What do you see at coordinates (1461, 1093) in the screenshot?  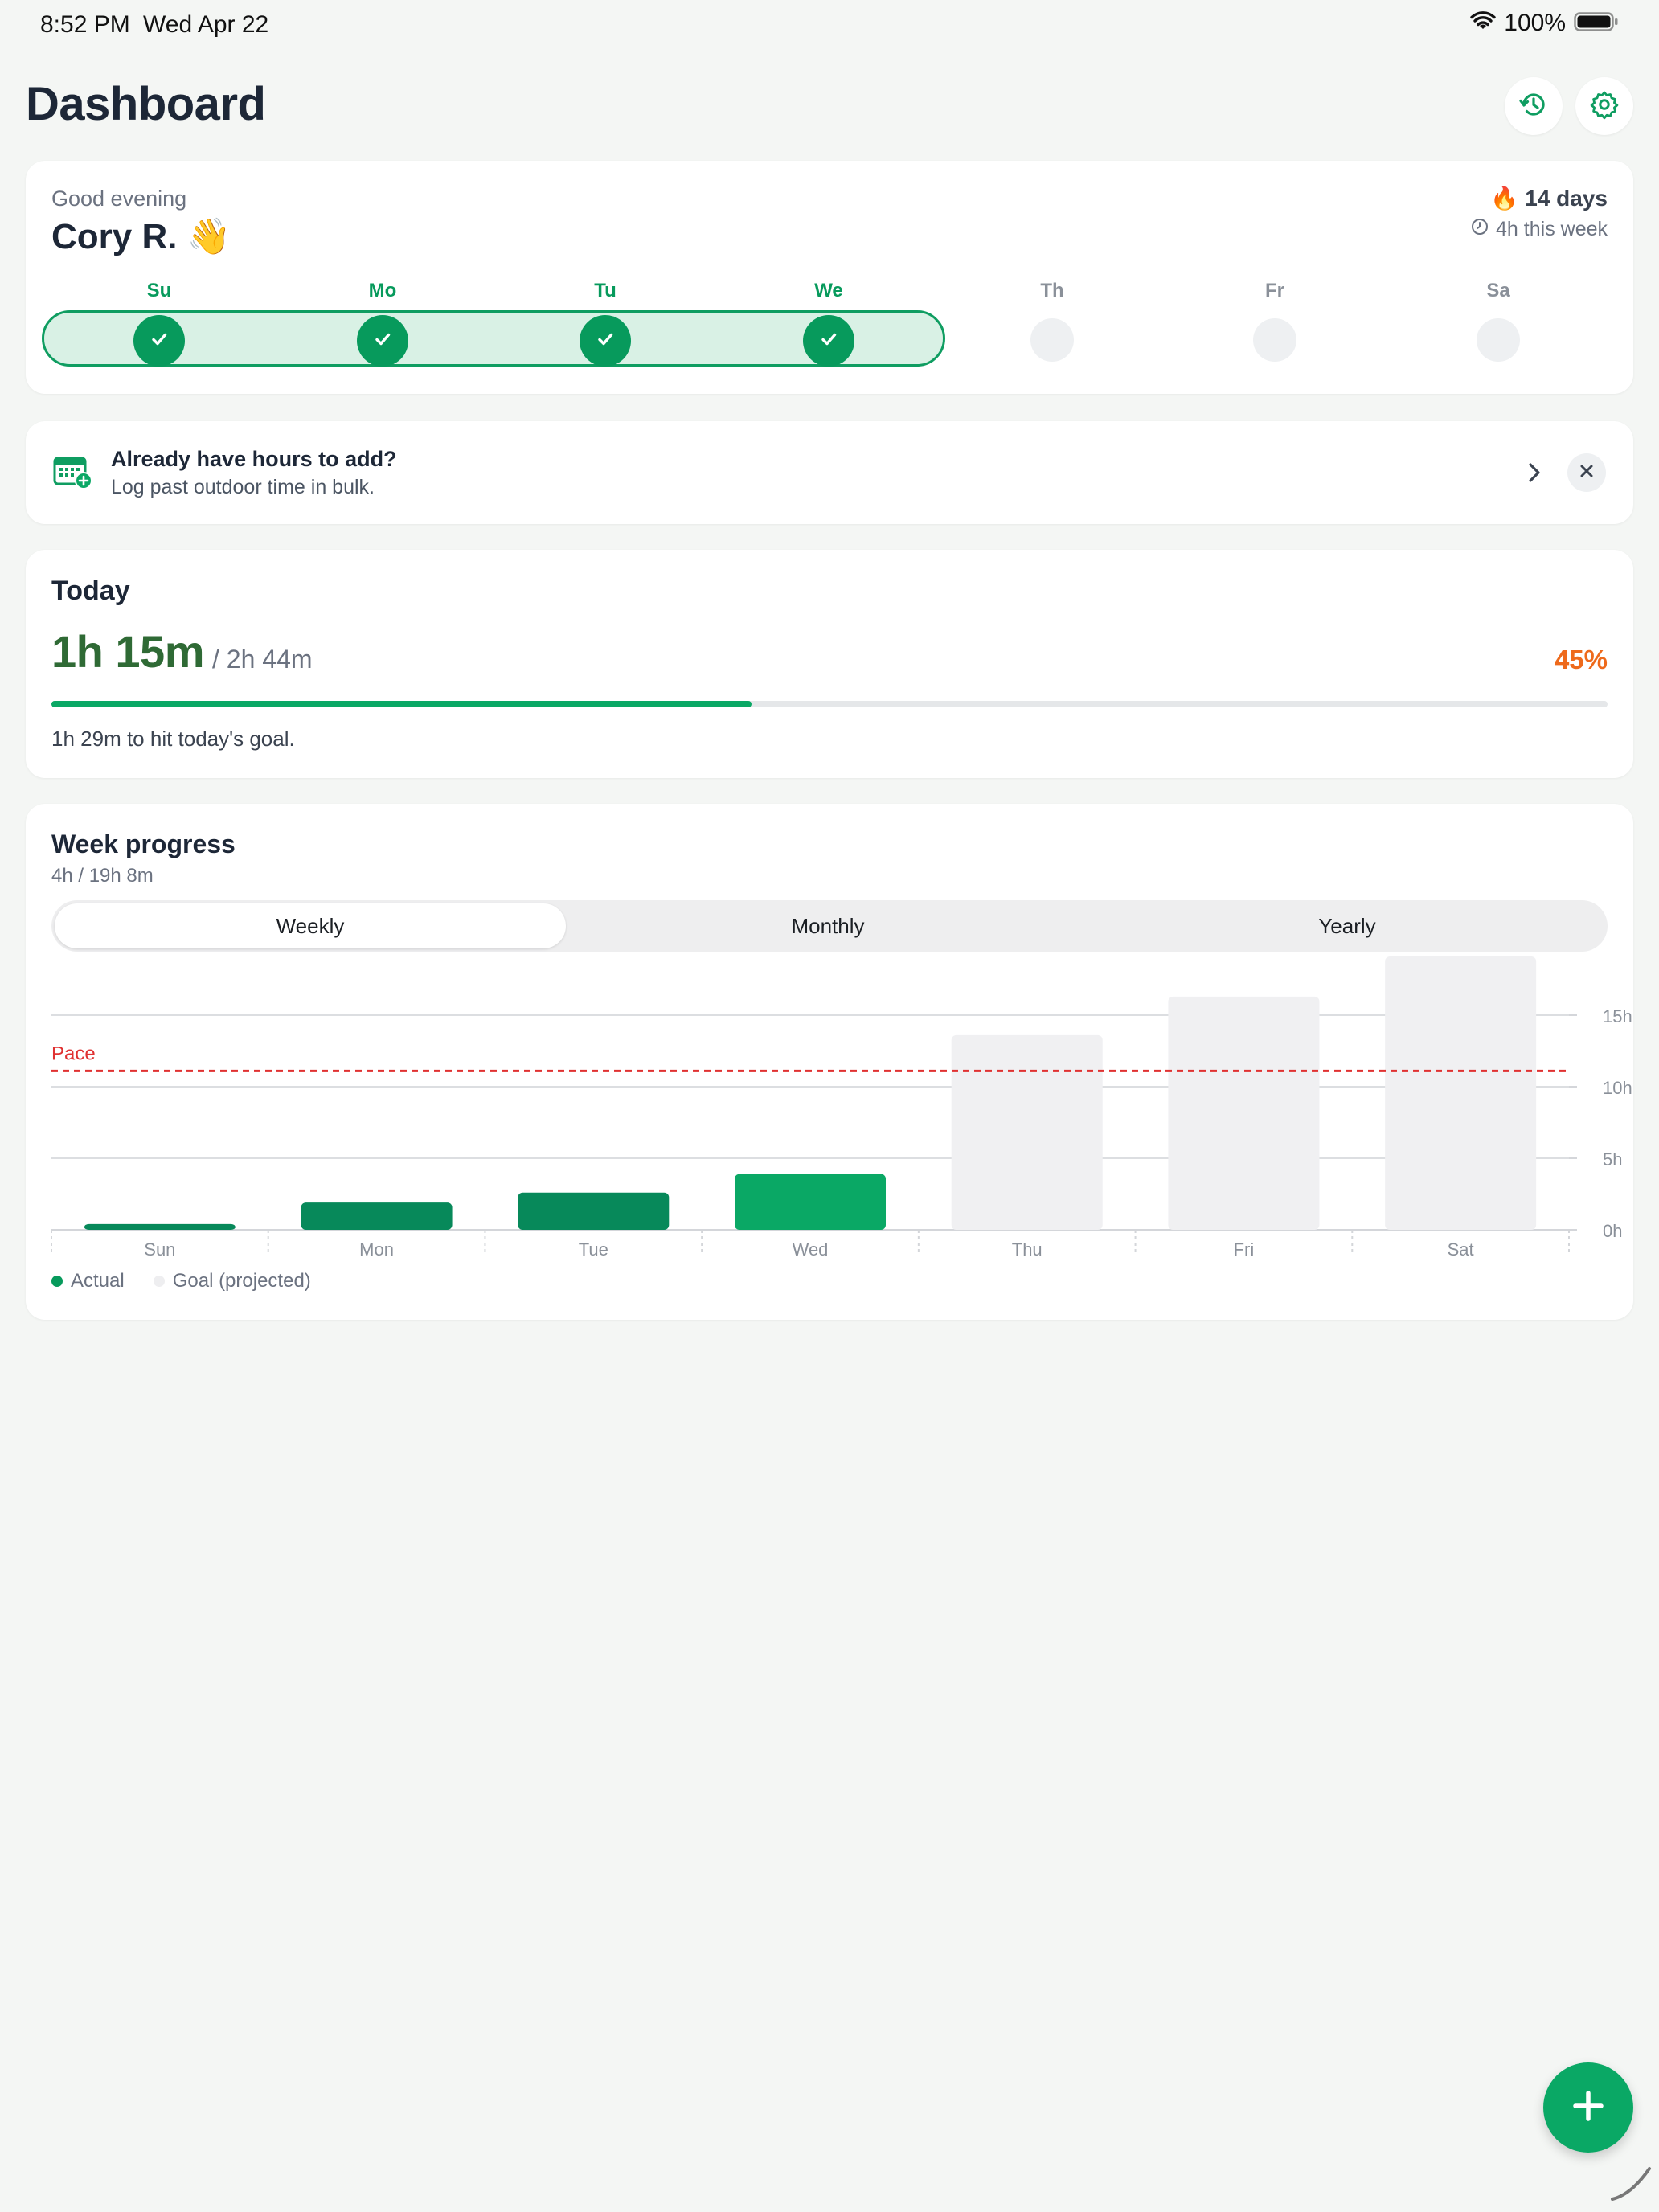 I see `bar-goal-sat` at bounding box center [1461, 1093].